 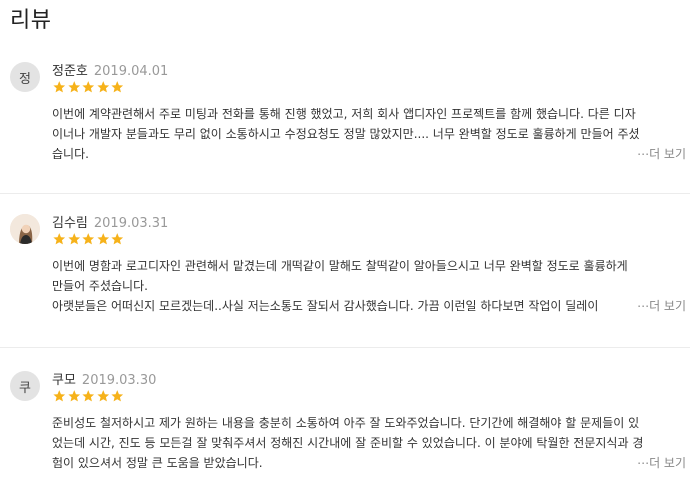 What do you see at coordinates (131, 71) in the screenshot?
I see `review-date: 2019.04.01` at bounding box center [131, 71].